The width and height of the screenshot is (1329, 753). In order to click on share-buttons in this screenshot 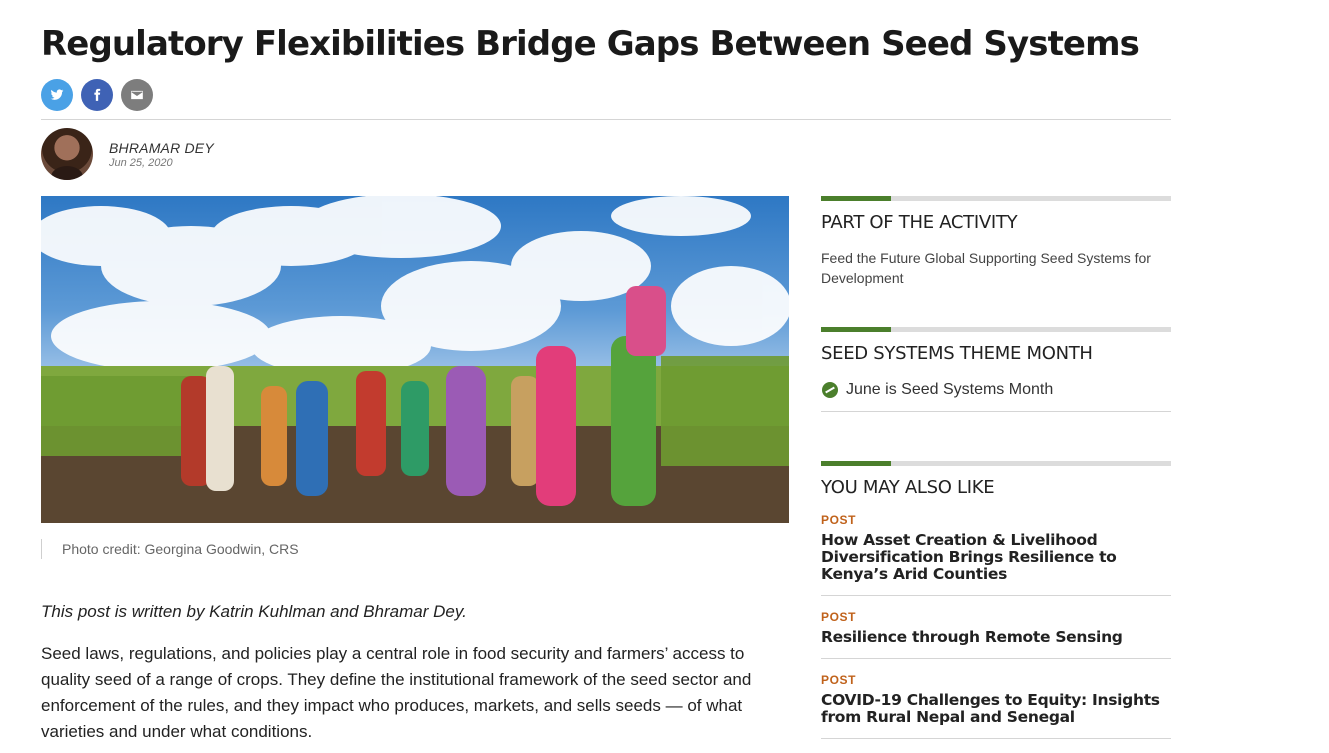, I will do `click(97, 95)`.